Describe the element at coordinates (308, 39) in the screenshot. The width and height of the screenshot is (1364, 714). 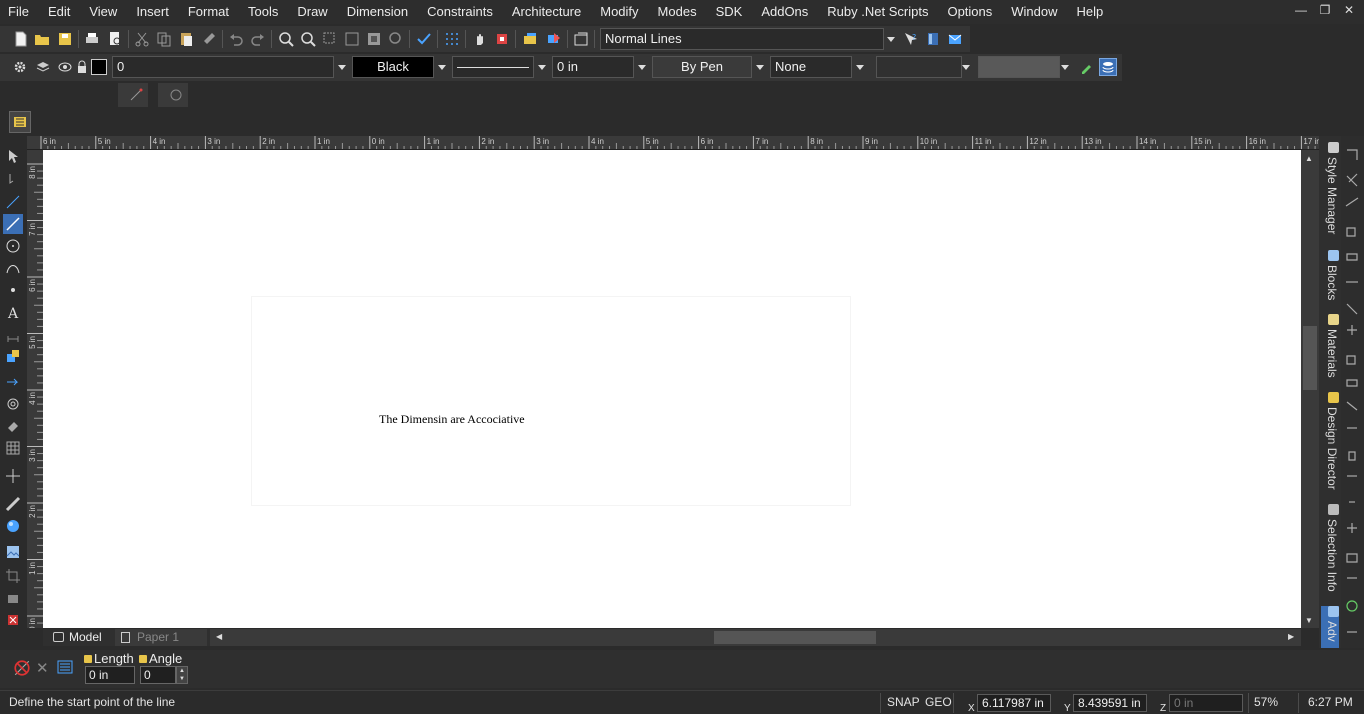
I see `zoom-out-icon` at that location.